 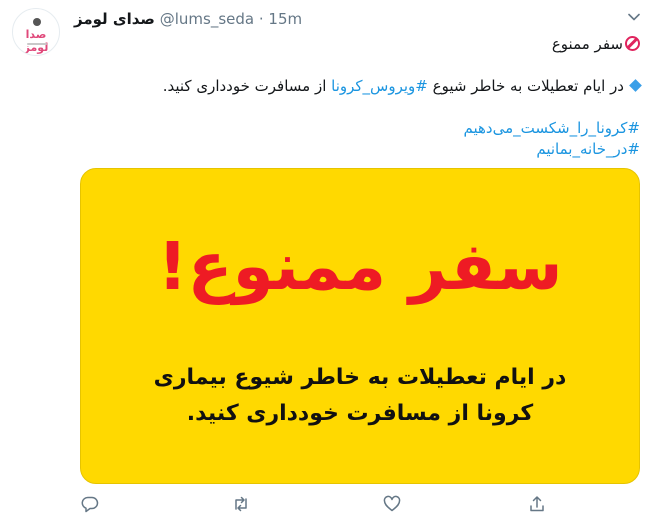 I want to click on heart-icon, so click(x=392, y=504).